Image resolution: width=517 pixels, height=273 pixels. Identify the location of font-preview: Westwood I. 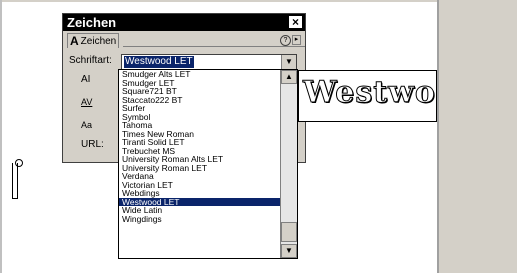
(367, 96).